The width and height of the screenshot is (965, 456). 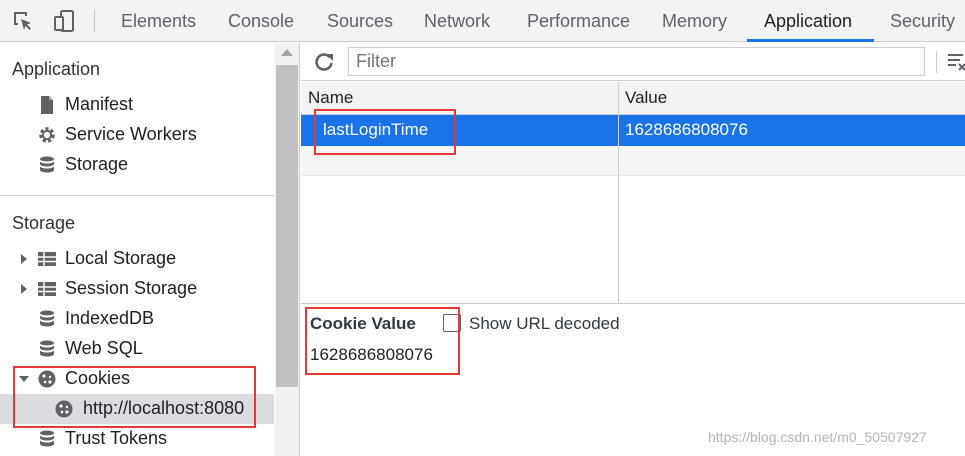 I want to click on tab-application: Application, so click(x=808, y=21).